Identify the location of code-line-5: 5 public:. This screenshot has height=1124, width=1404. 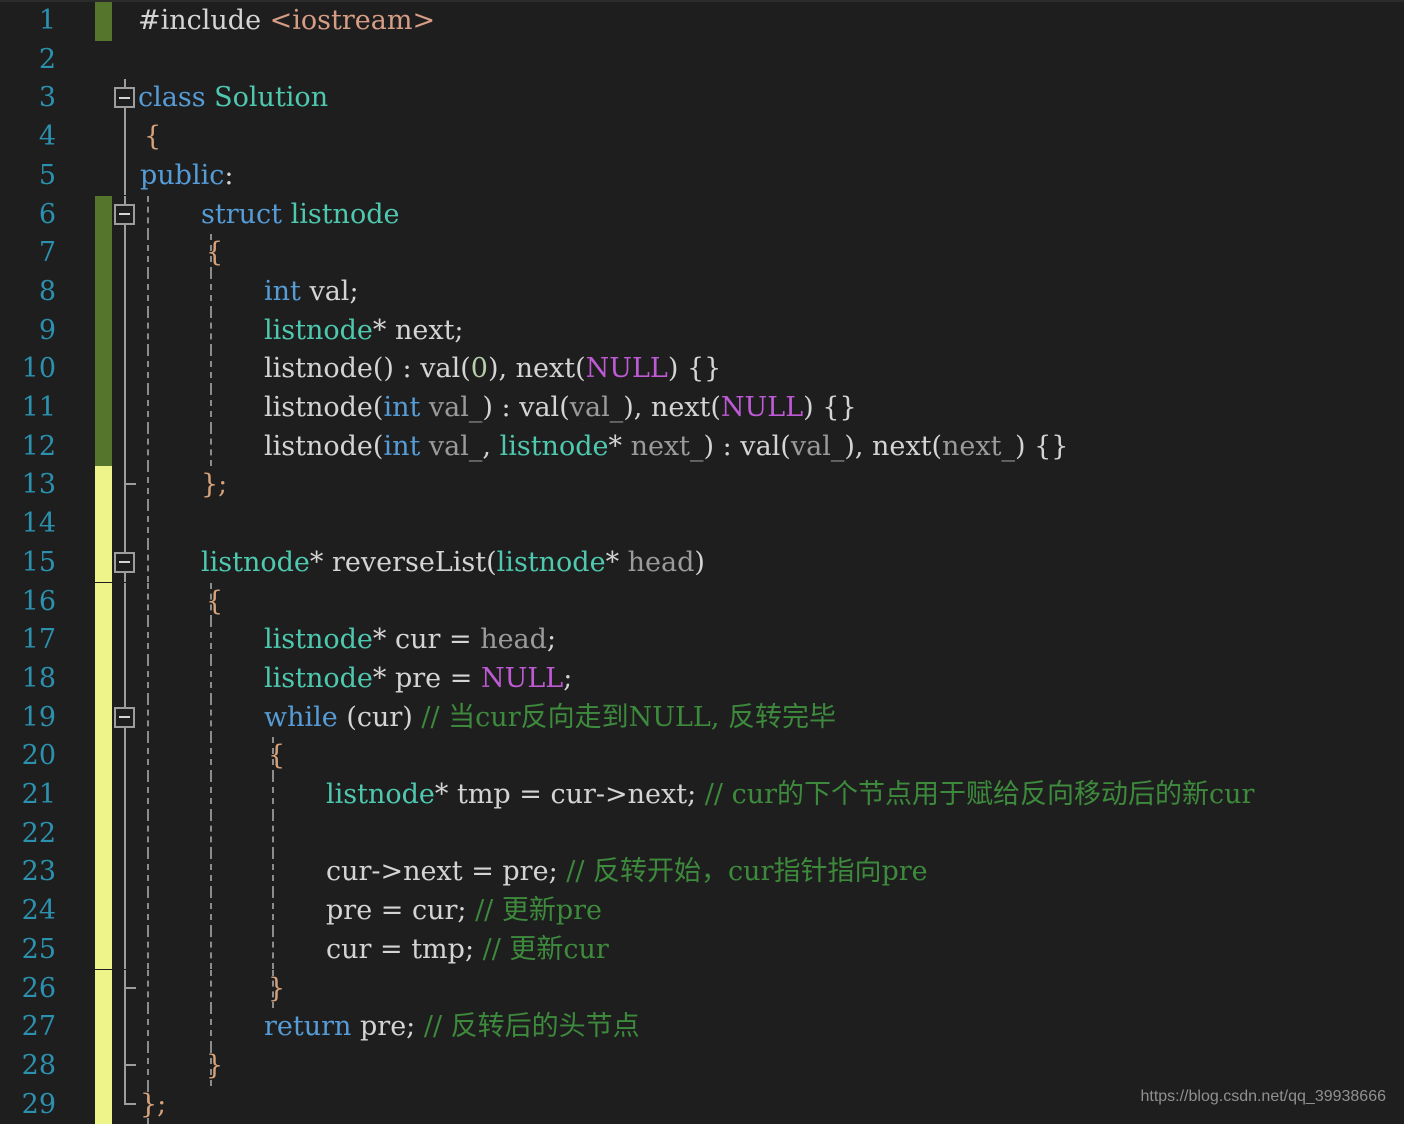
(702, 176).